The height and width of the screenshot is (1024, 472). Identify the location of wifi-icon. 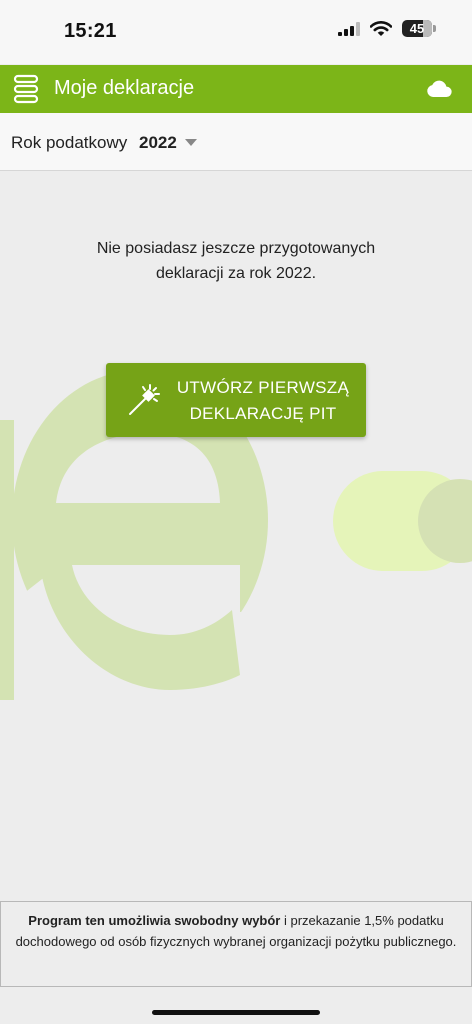
(381, 28).